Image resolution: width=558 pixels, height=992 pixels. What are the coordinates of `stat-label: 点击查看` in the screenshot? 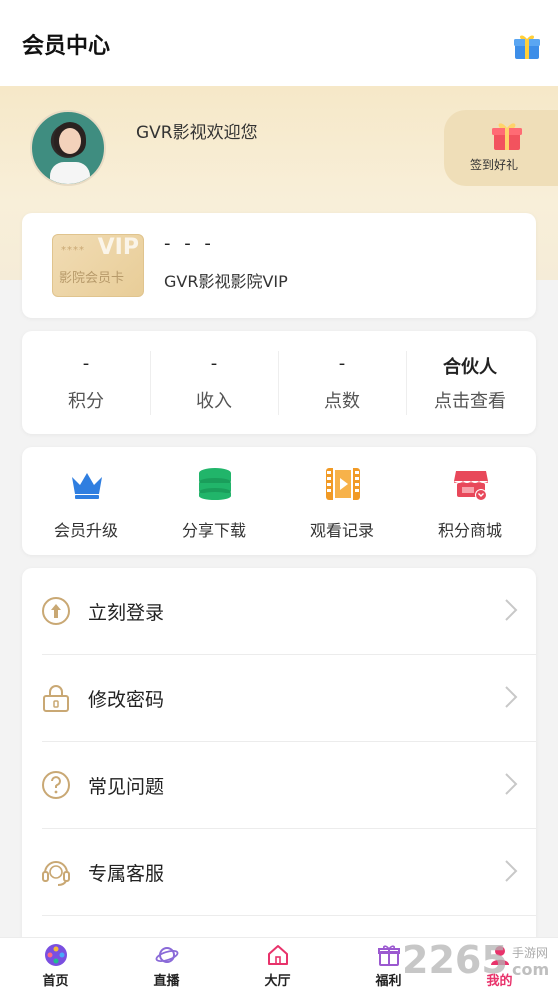 It's located at (470, 401).